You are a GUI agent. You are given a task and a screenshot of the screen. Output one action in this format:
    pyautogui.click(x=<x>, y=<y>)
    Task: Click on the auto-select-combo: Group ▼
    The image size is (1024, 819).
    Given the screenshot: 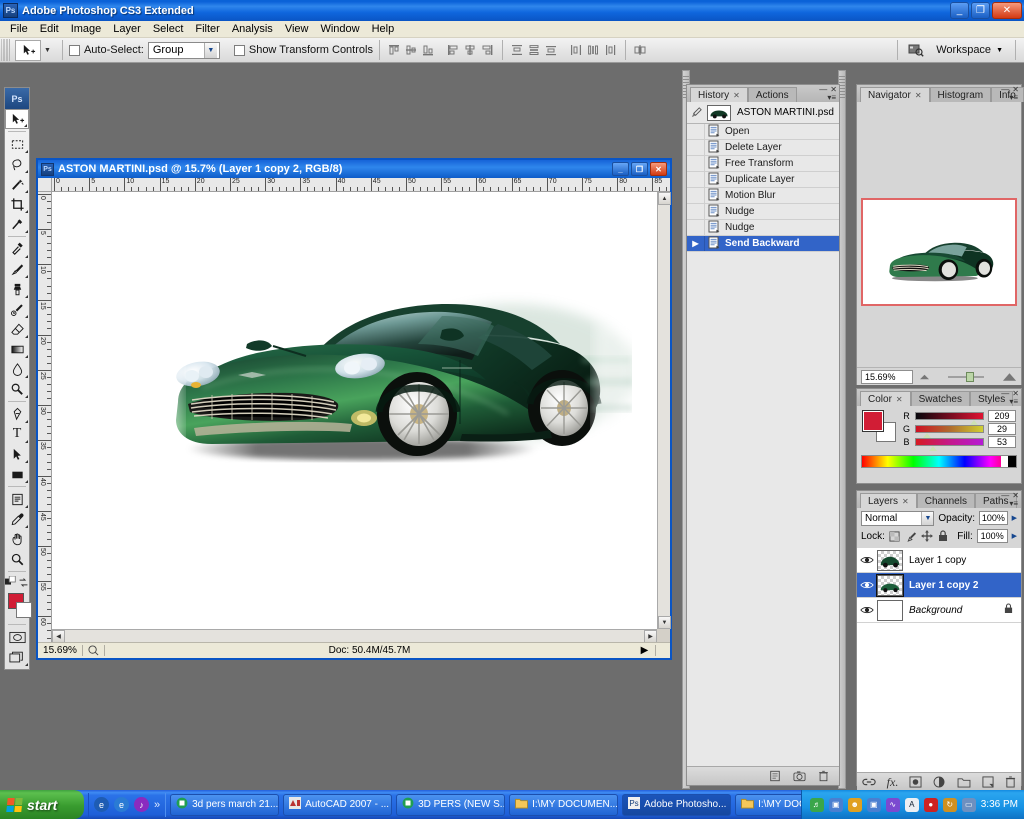 What is the action you would take?
    pyautogui.click(x=183, y=50)
    